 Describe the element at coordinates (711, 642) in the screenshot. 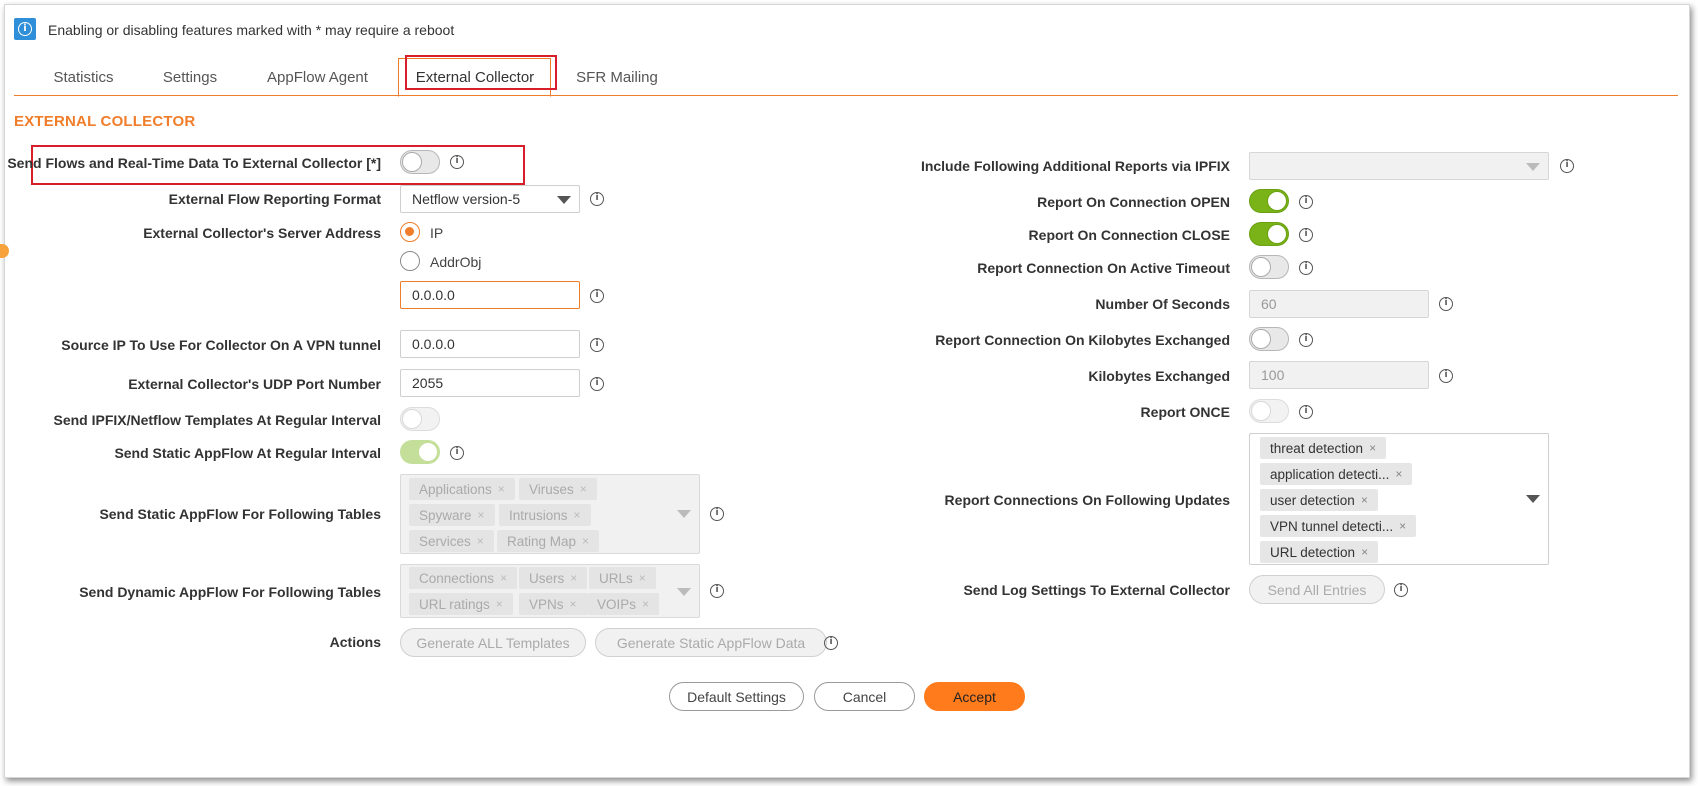

I see `generate-static-appflow-button: Generate Static AppFlow Data` at that location.